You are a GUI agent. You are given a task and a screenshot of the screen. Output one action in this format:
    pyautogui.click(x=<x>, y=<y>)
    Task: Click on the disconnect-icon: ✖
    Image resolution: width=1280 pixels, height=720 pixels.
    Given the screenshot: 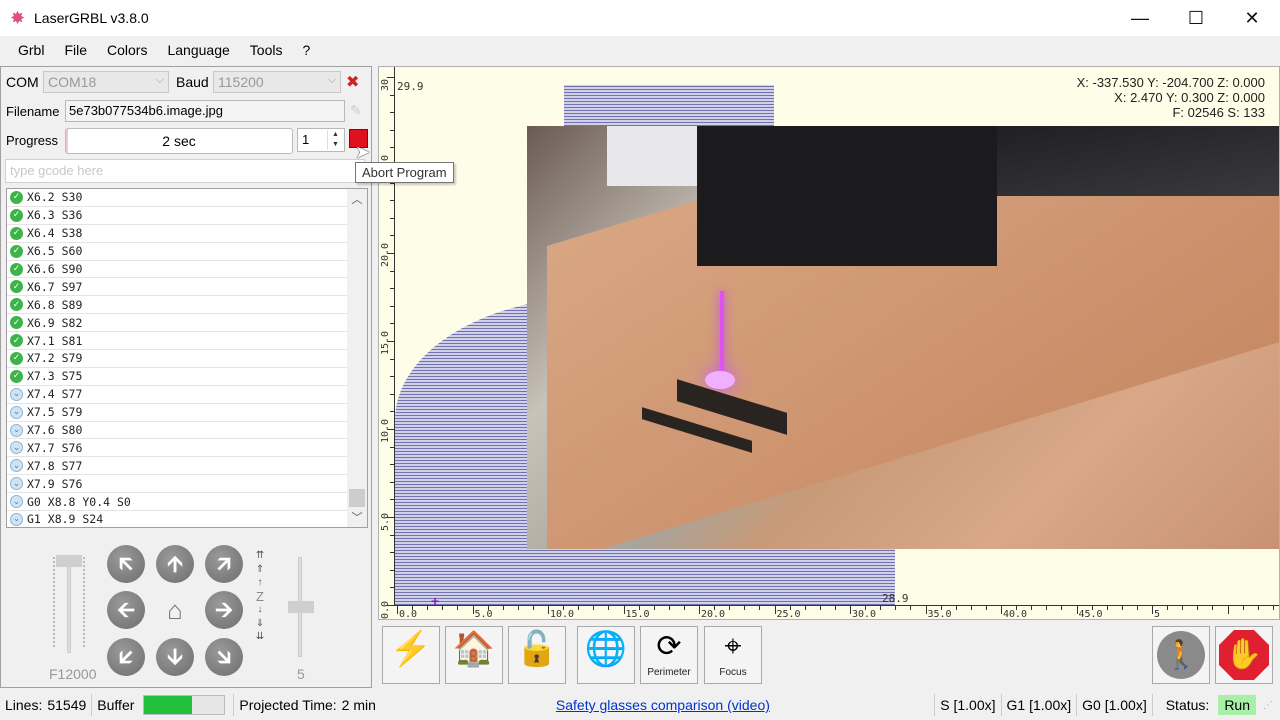 What is the action you would take?
    pyautogui.click(x=352, y=82)
    